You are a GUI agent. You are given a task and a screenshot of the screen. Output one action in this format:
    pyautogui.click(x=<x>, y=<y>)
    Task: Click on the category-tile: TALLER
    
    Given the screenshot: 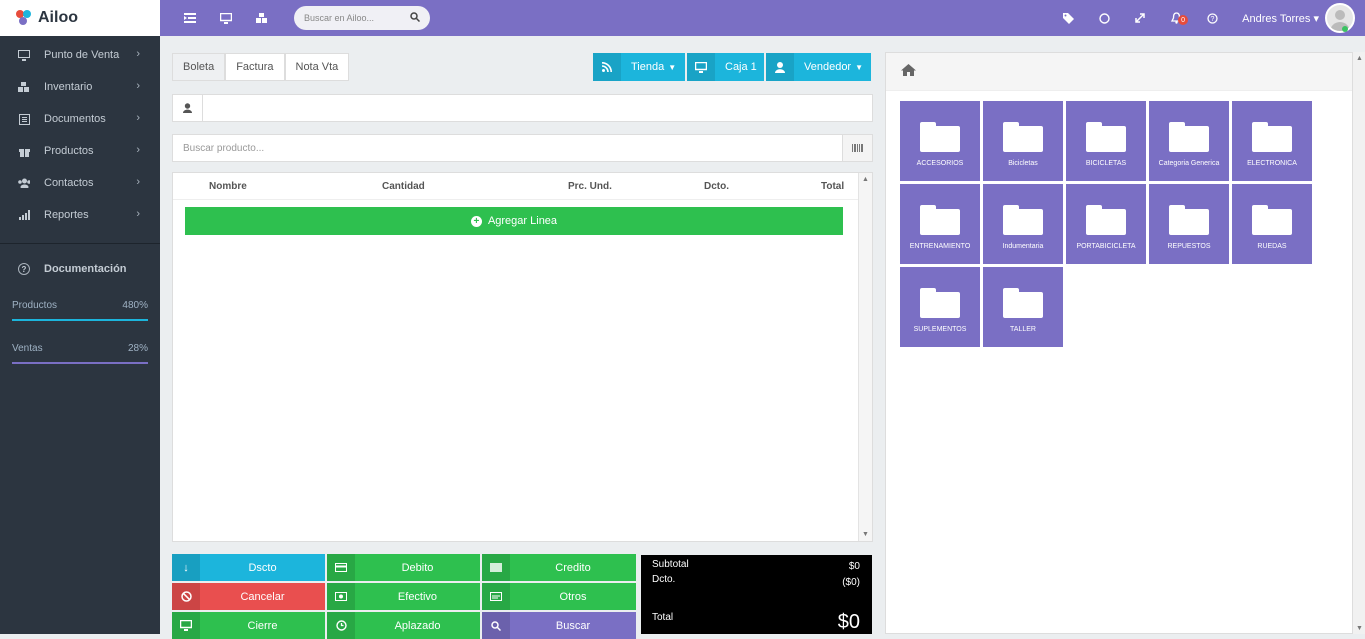 What is the action you would take?
    pyautogui.click(x=1023, y=307)
    